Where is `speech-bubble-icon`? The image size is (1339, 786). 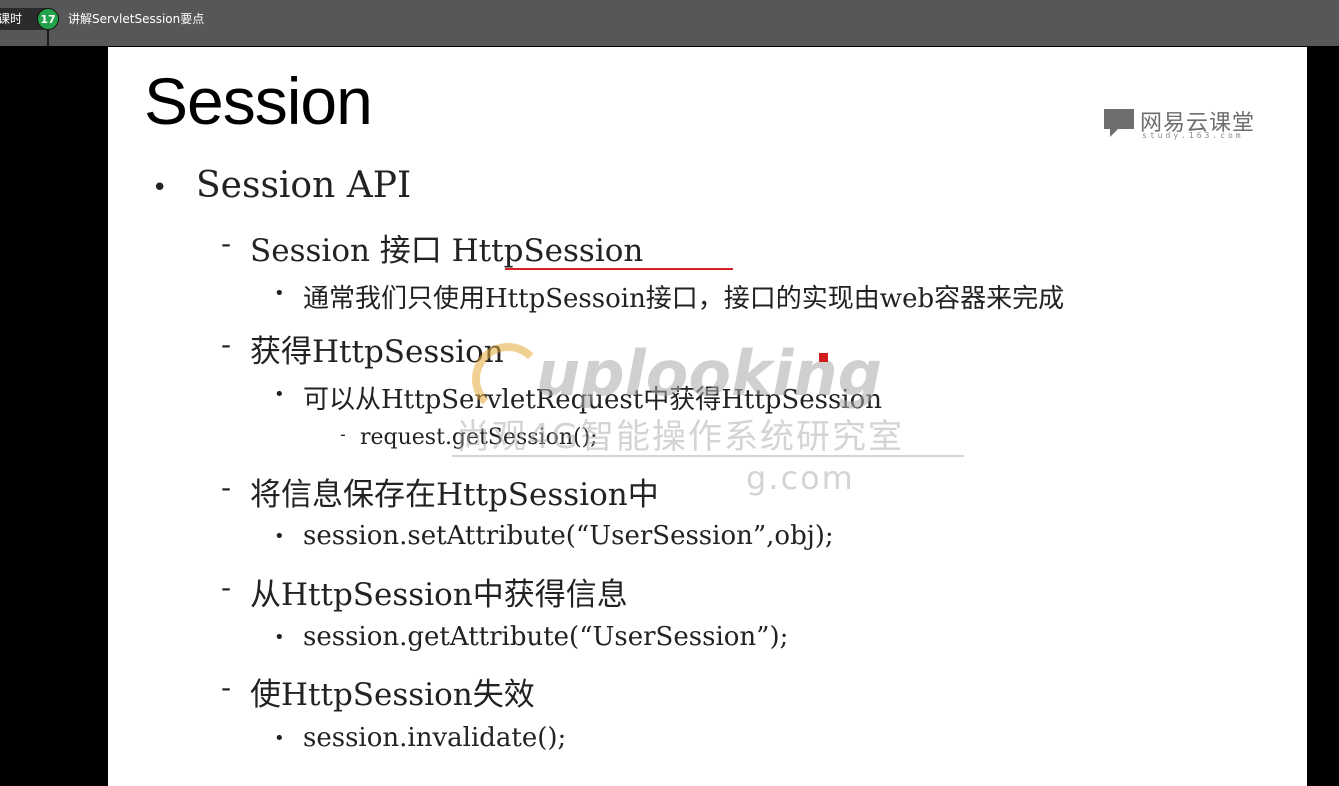
speech-bubble-icon is located at coordinates (1119, 123).